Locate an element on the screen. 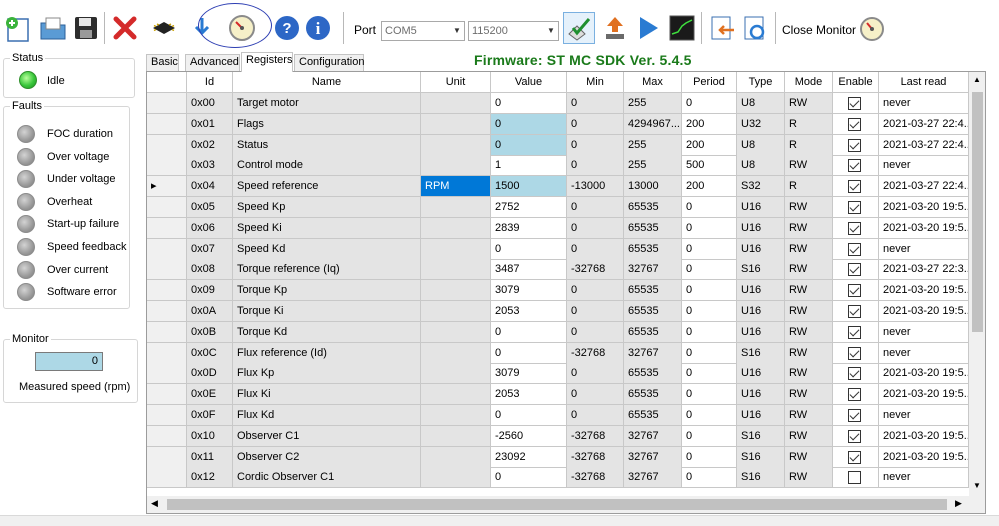 The image size is (999, 526). cell-max: 255 is located at coordinates (653, 166).